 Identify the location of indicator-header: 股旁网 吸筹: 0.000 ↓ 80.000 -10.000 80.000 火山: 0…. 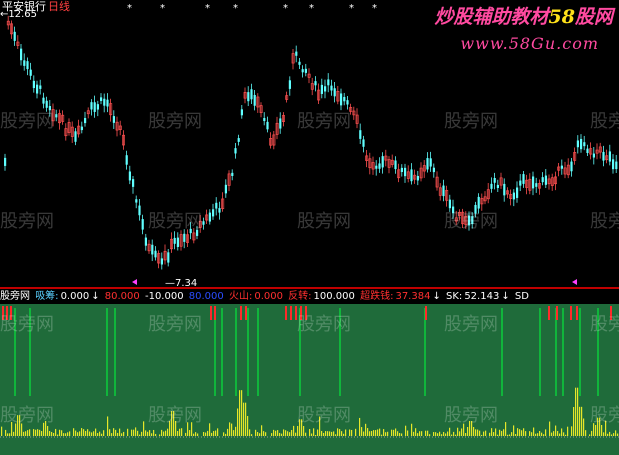
(309, 296).